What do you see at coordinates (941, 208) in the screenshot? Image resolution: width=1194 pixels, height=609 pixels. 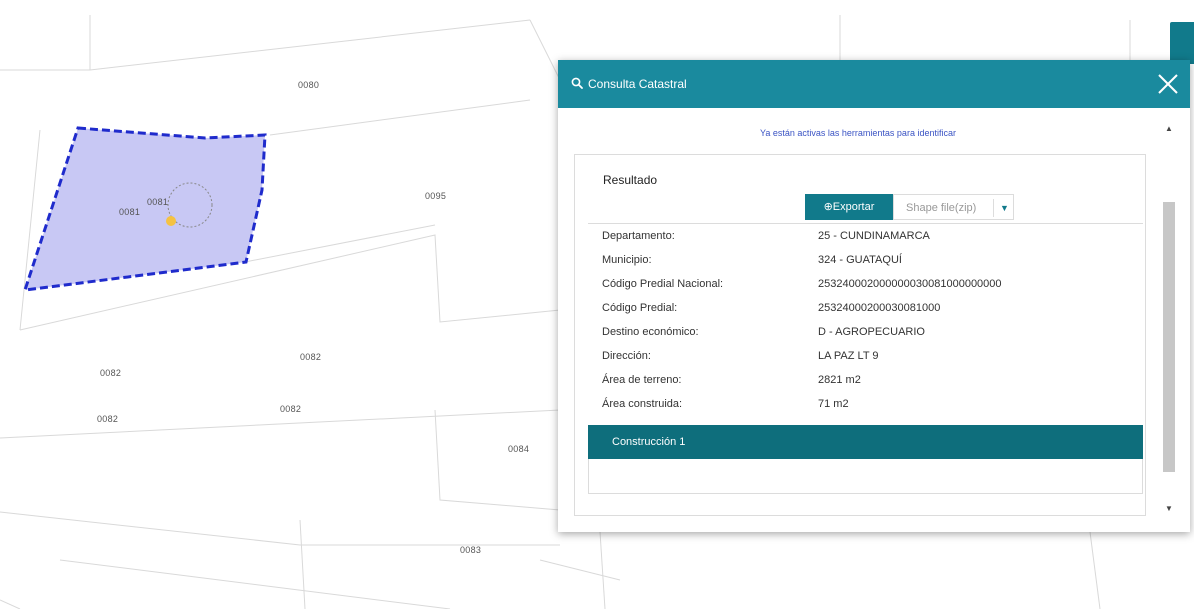 I see `export-format-value: Shape file(zip)` at bounding box center [941, 208].